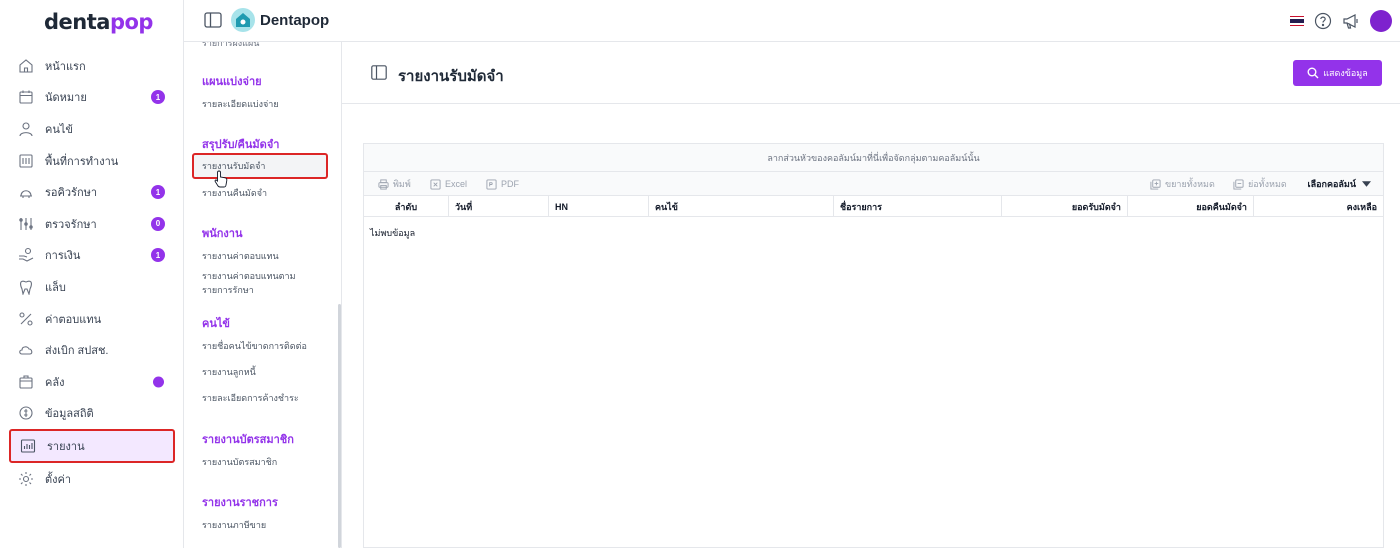 This screenshot has height=548, width=1400. What do you see at coordinates (92, 224) in the screenshot?
I see `sidebar-item-examination: ตรวจรักษา 0` at bounding box center [92, 224].